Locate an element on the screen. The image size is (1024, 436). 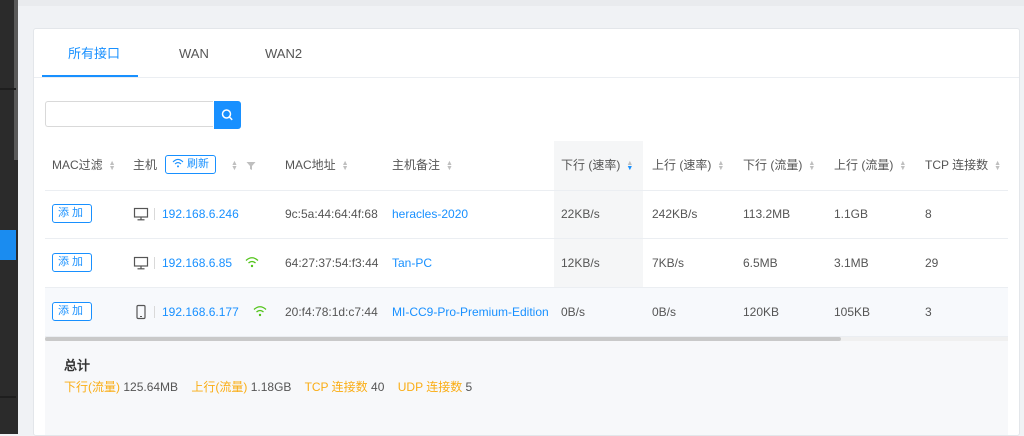
col-label: 主机 is located at coordinates (145, 165).